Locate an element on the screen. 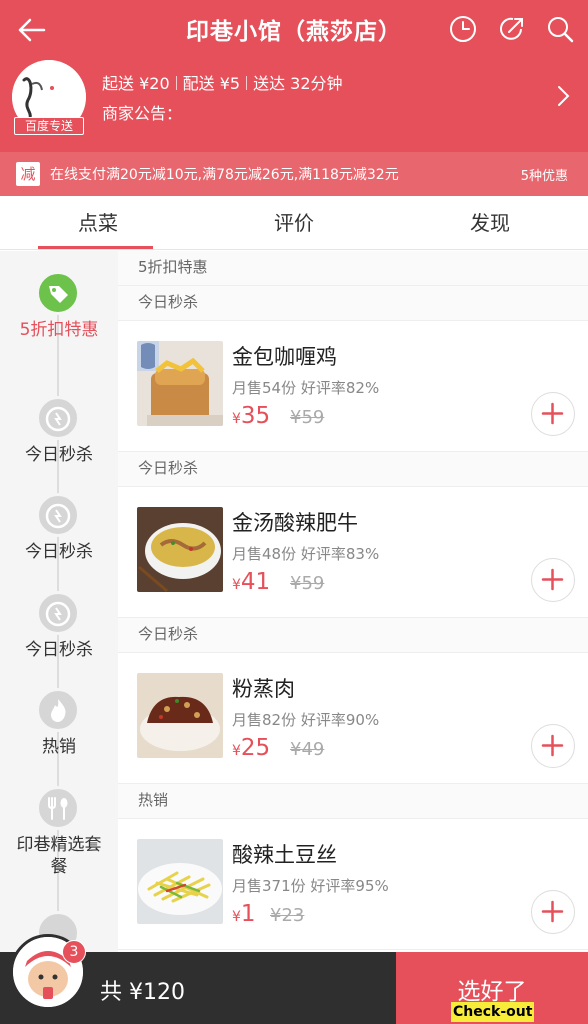 The width and height of the screenshot is (588, 1024). tab-order: 点菜 is located at coordinates (98, 223).